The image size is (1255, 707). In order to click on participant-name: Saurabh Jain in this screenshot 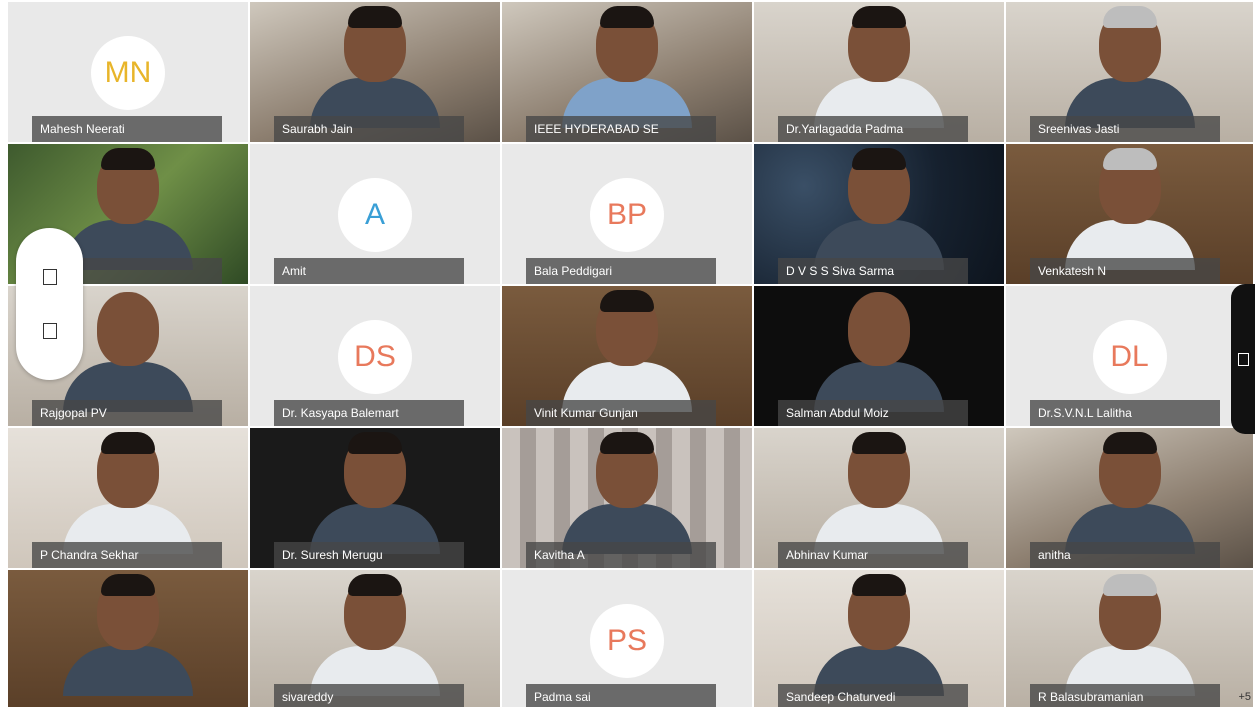, I will do `click(369, 129)`.